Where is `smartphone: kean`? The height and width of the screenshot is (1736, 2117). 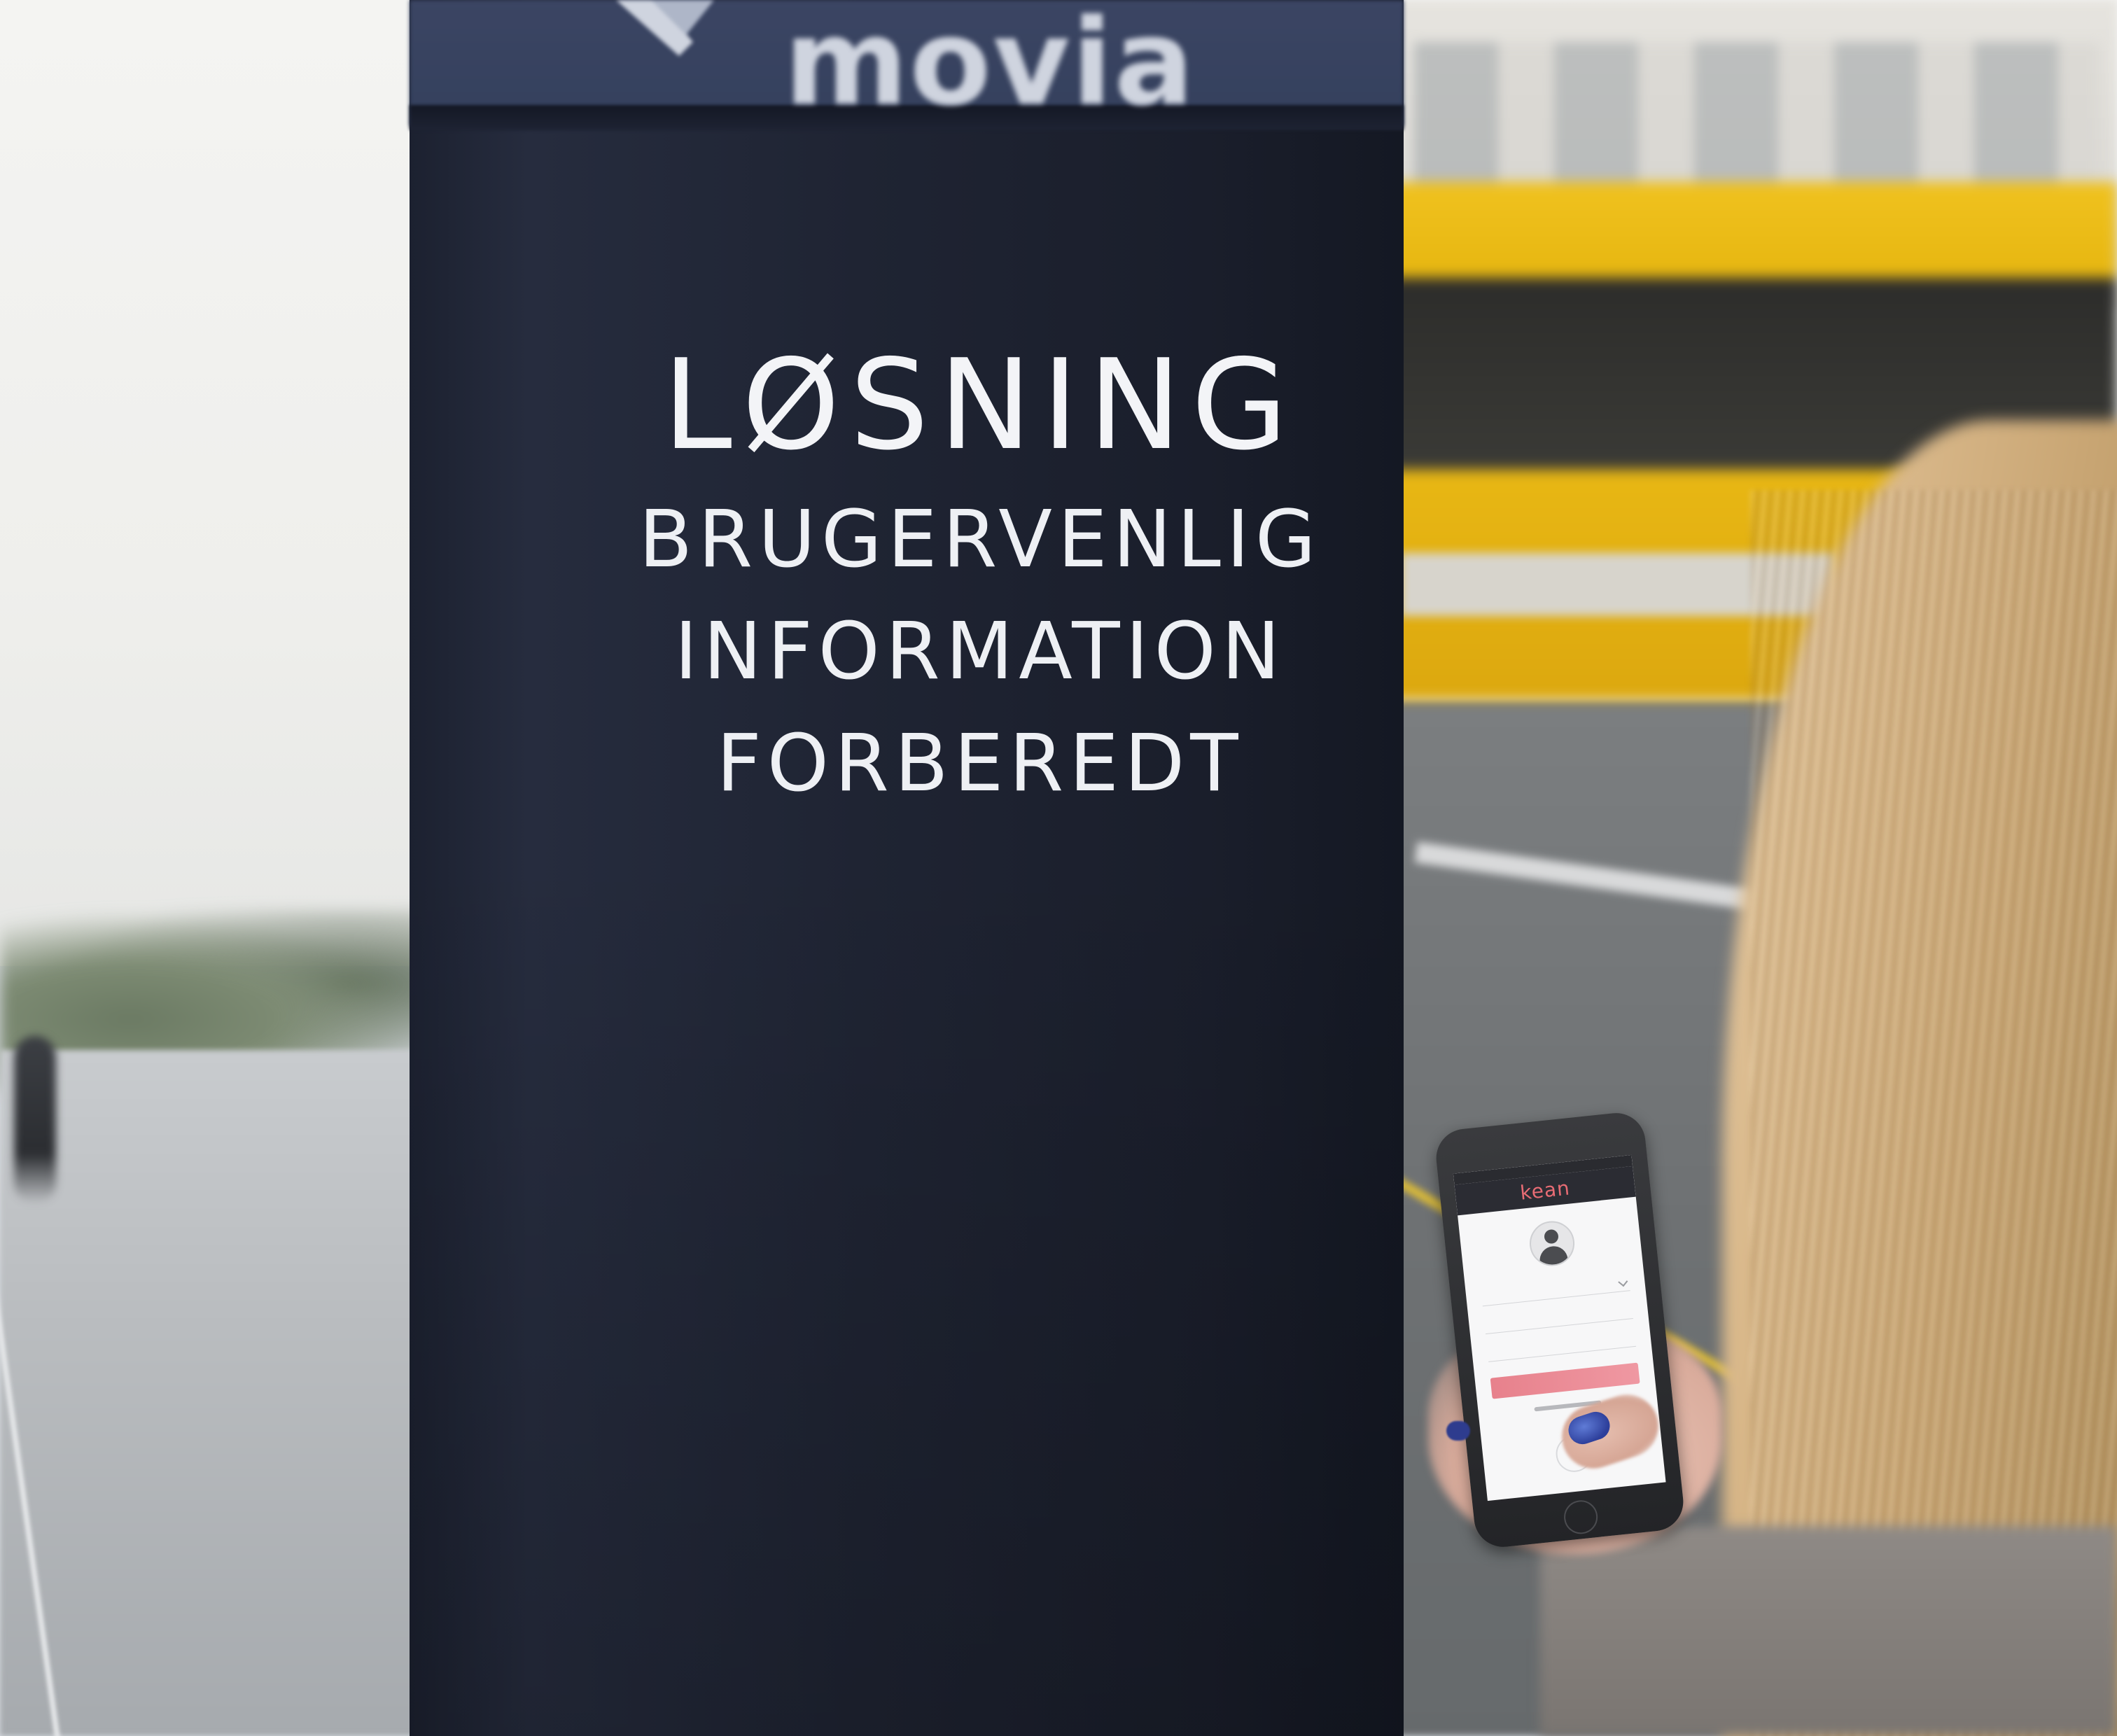
smartphone: kean is located at coordinates (1559, 1330).